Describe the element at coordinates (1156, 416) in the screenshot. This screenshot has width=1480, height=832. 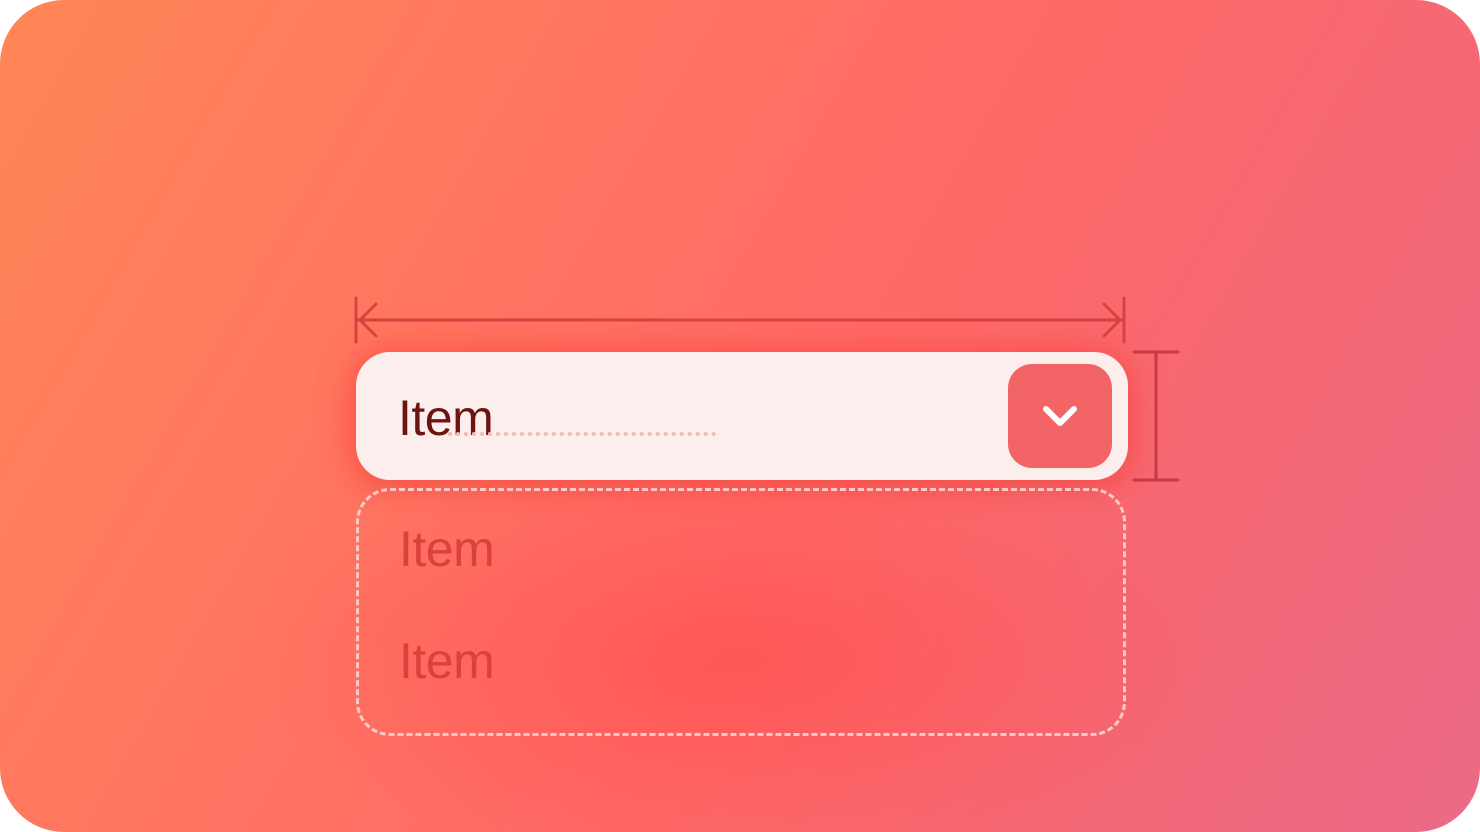
I see `height-measure-indicator` at that location.